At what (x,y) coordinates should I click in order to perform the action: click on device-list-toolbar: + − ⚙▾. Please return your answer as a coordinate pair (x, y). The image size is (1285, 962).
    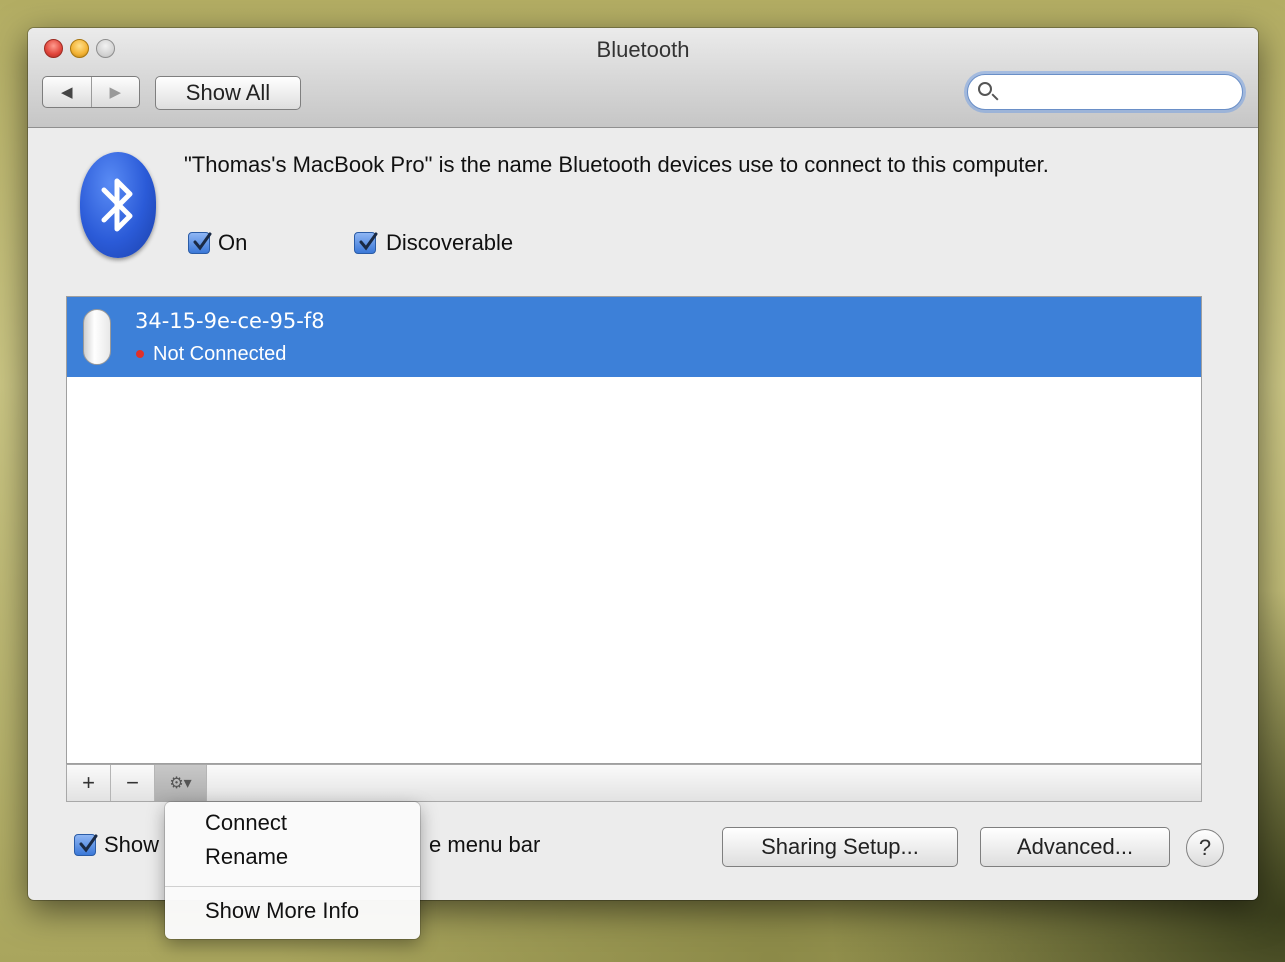
    Looking at the image, I should click on (634, 783).